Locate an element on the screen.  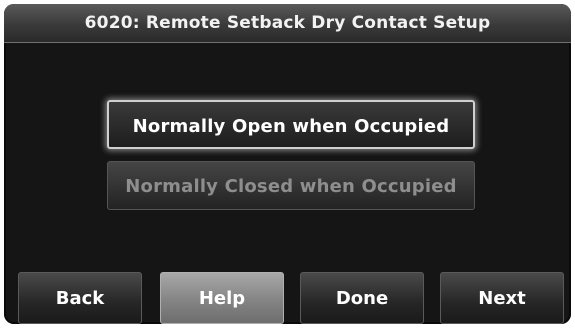
back-button: Back is located at coordinates (80, 298).